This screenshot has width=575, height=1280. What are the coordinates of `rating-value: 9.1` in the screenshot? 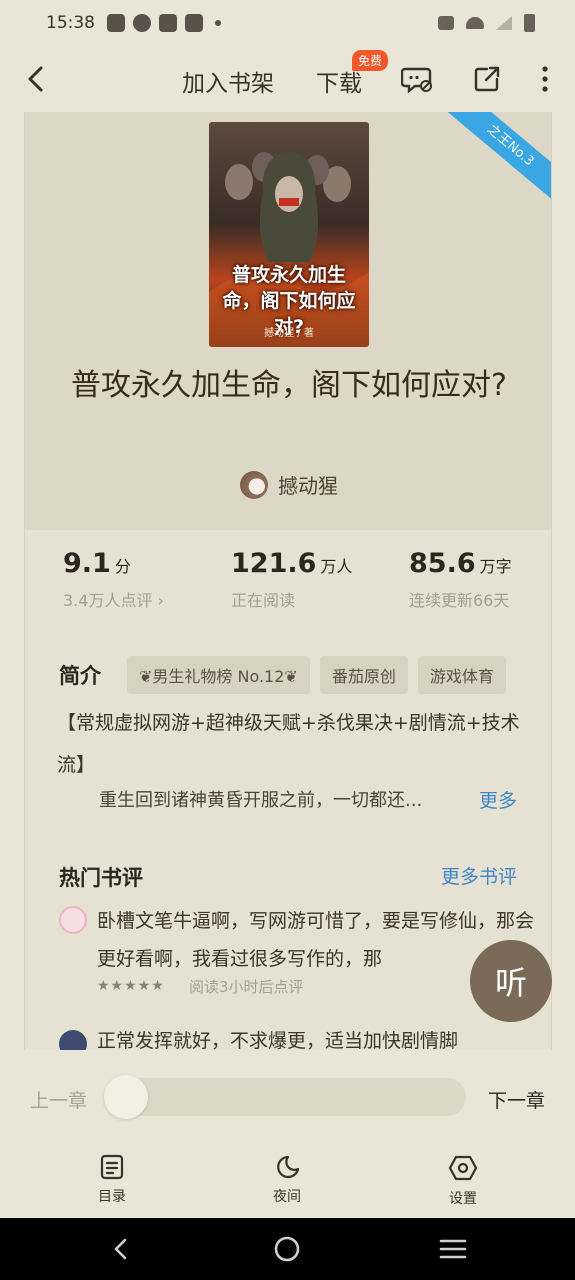 It's located at (87, 563).